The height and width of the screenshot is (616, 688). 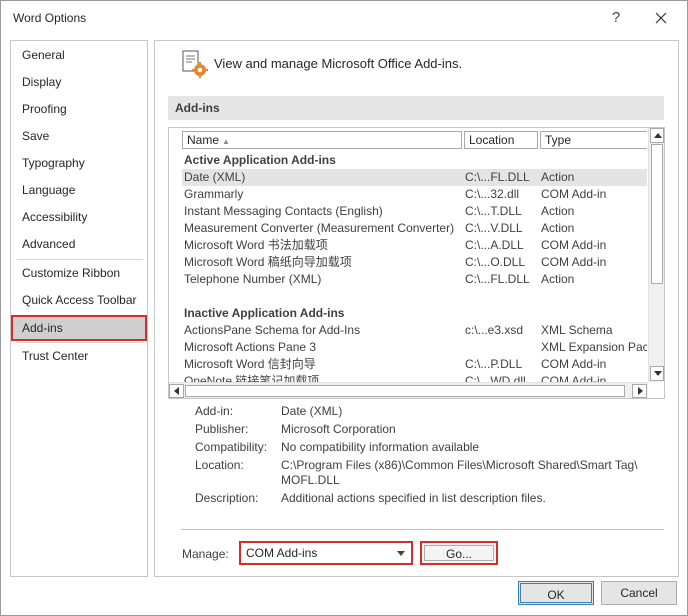 I want to click on nav-item-typography: Typography, so click(x=79, y=163).